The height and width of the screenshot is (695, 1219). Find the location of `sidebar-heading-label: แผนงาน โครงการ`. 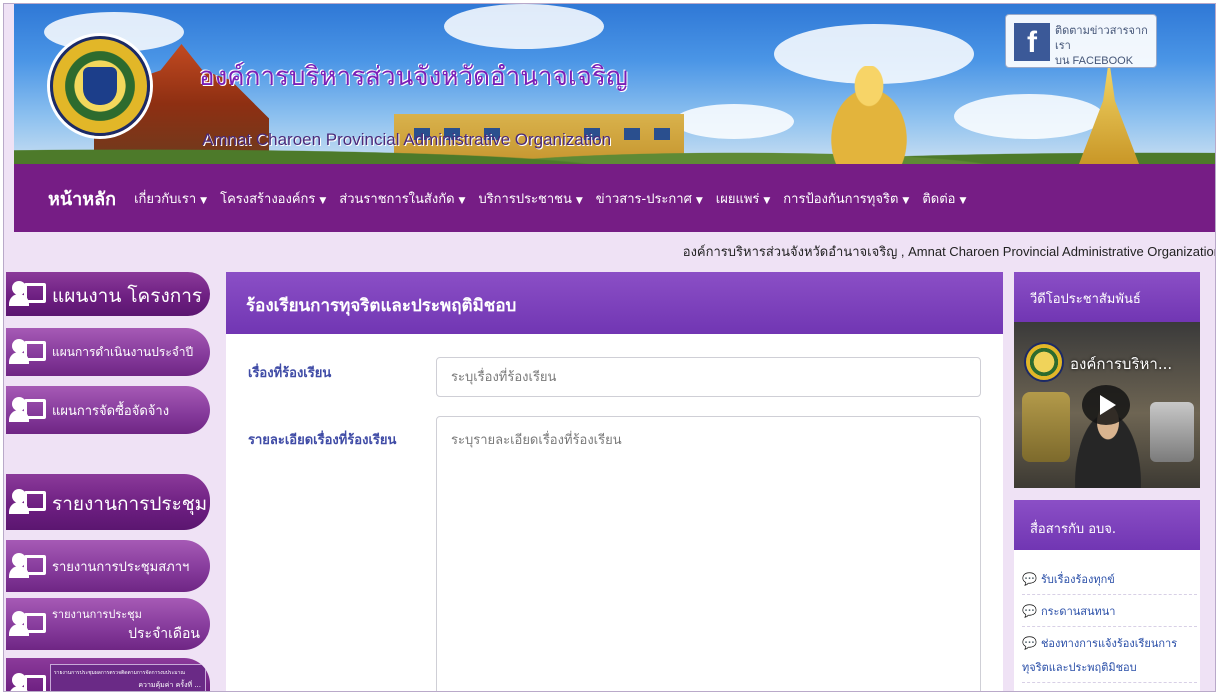

sidebar-heading-label: แผนงาน โครงการ is located at coordinates (127, 296).